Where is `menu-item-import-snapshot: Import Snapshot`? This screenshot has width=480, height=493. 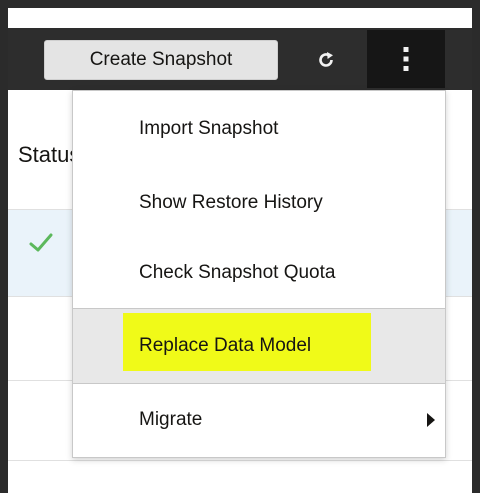 menu-item-import-snapshot: Import Snapshot is located at coordinates (259, 129).